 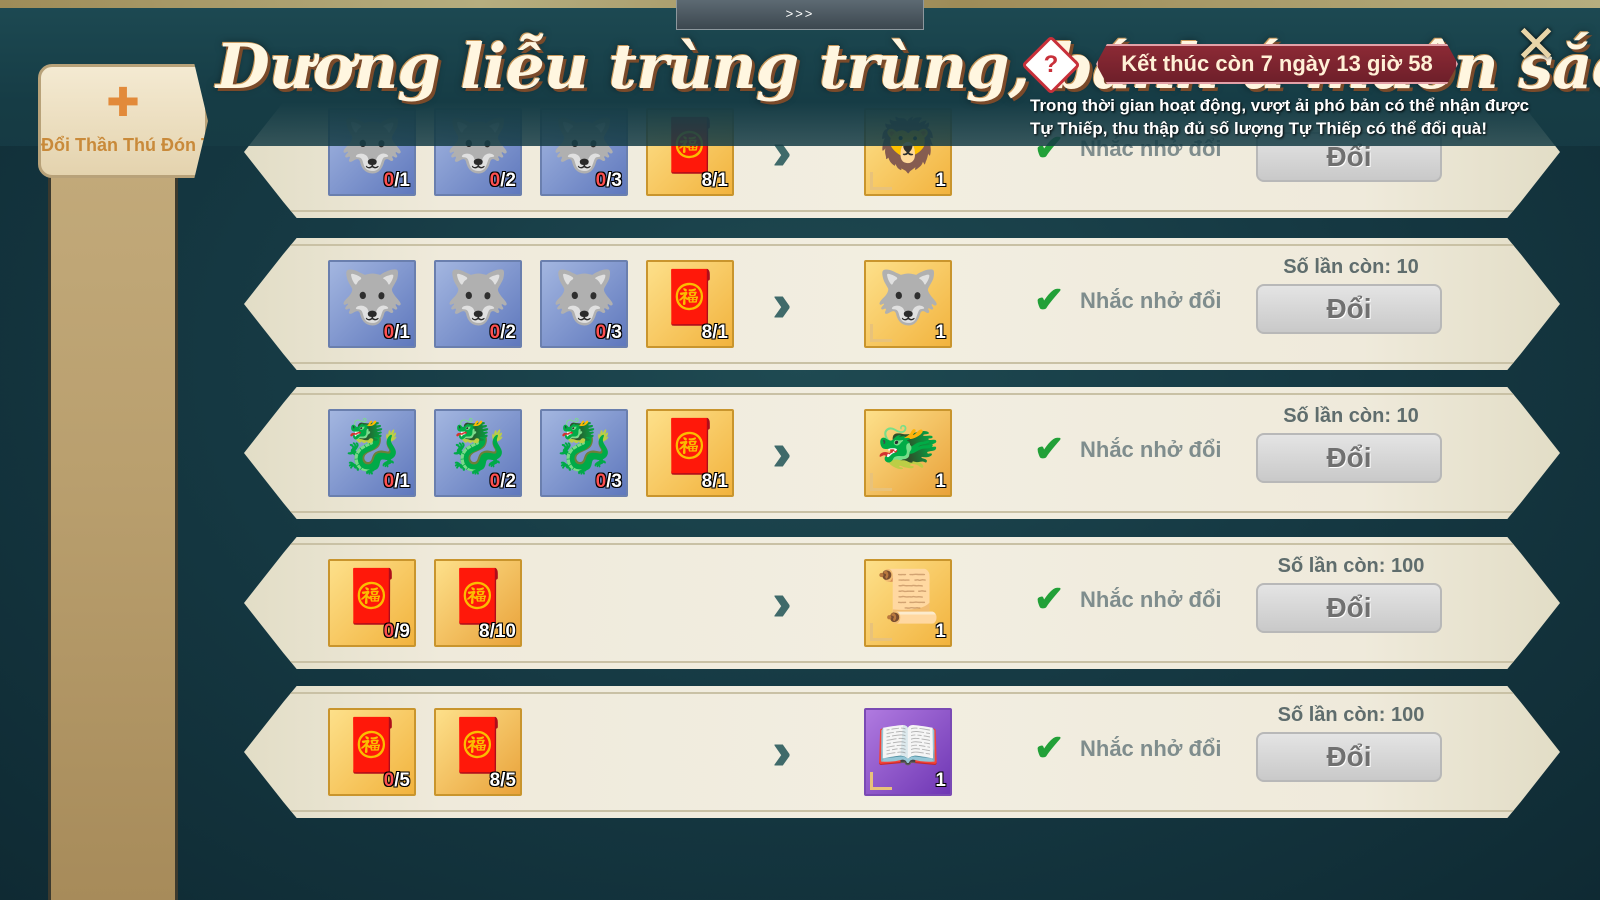 What do you see at coordinates (1277, 64) in the screenshot?
I see `event-timer: Kết thúc còn 7 ngày 13 giờ 58 phút` at bounding box center [1277, 64].